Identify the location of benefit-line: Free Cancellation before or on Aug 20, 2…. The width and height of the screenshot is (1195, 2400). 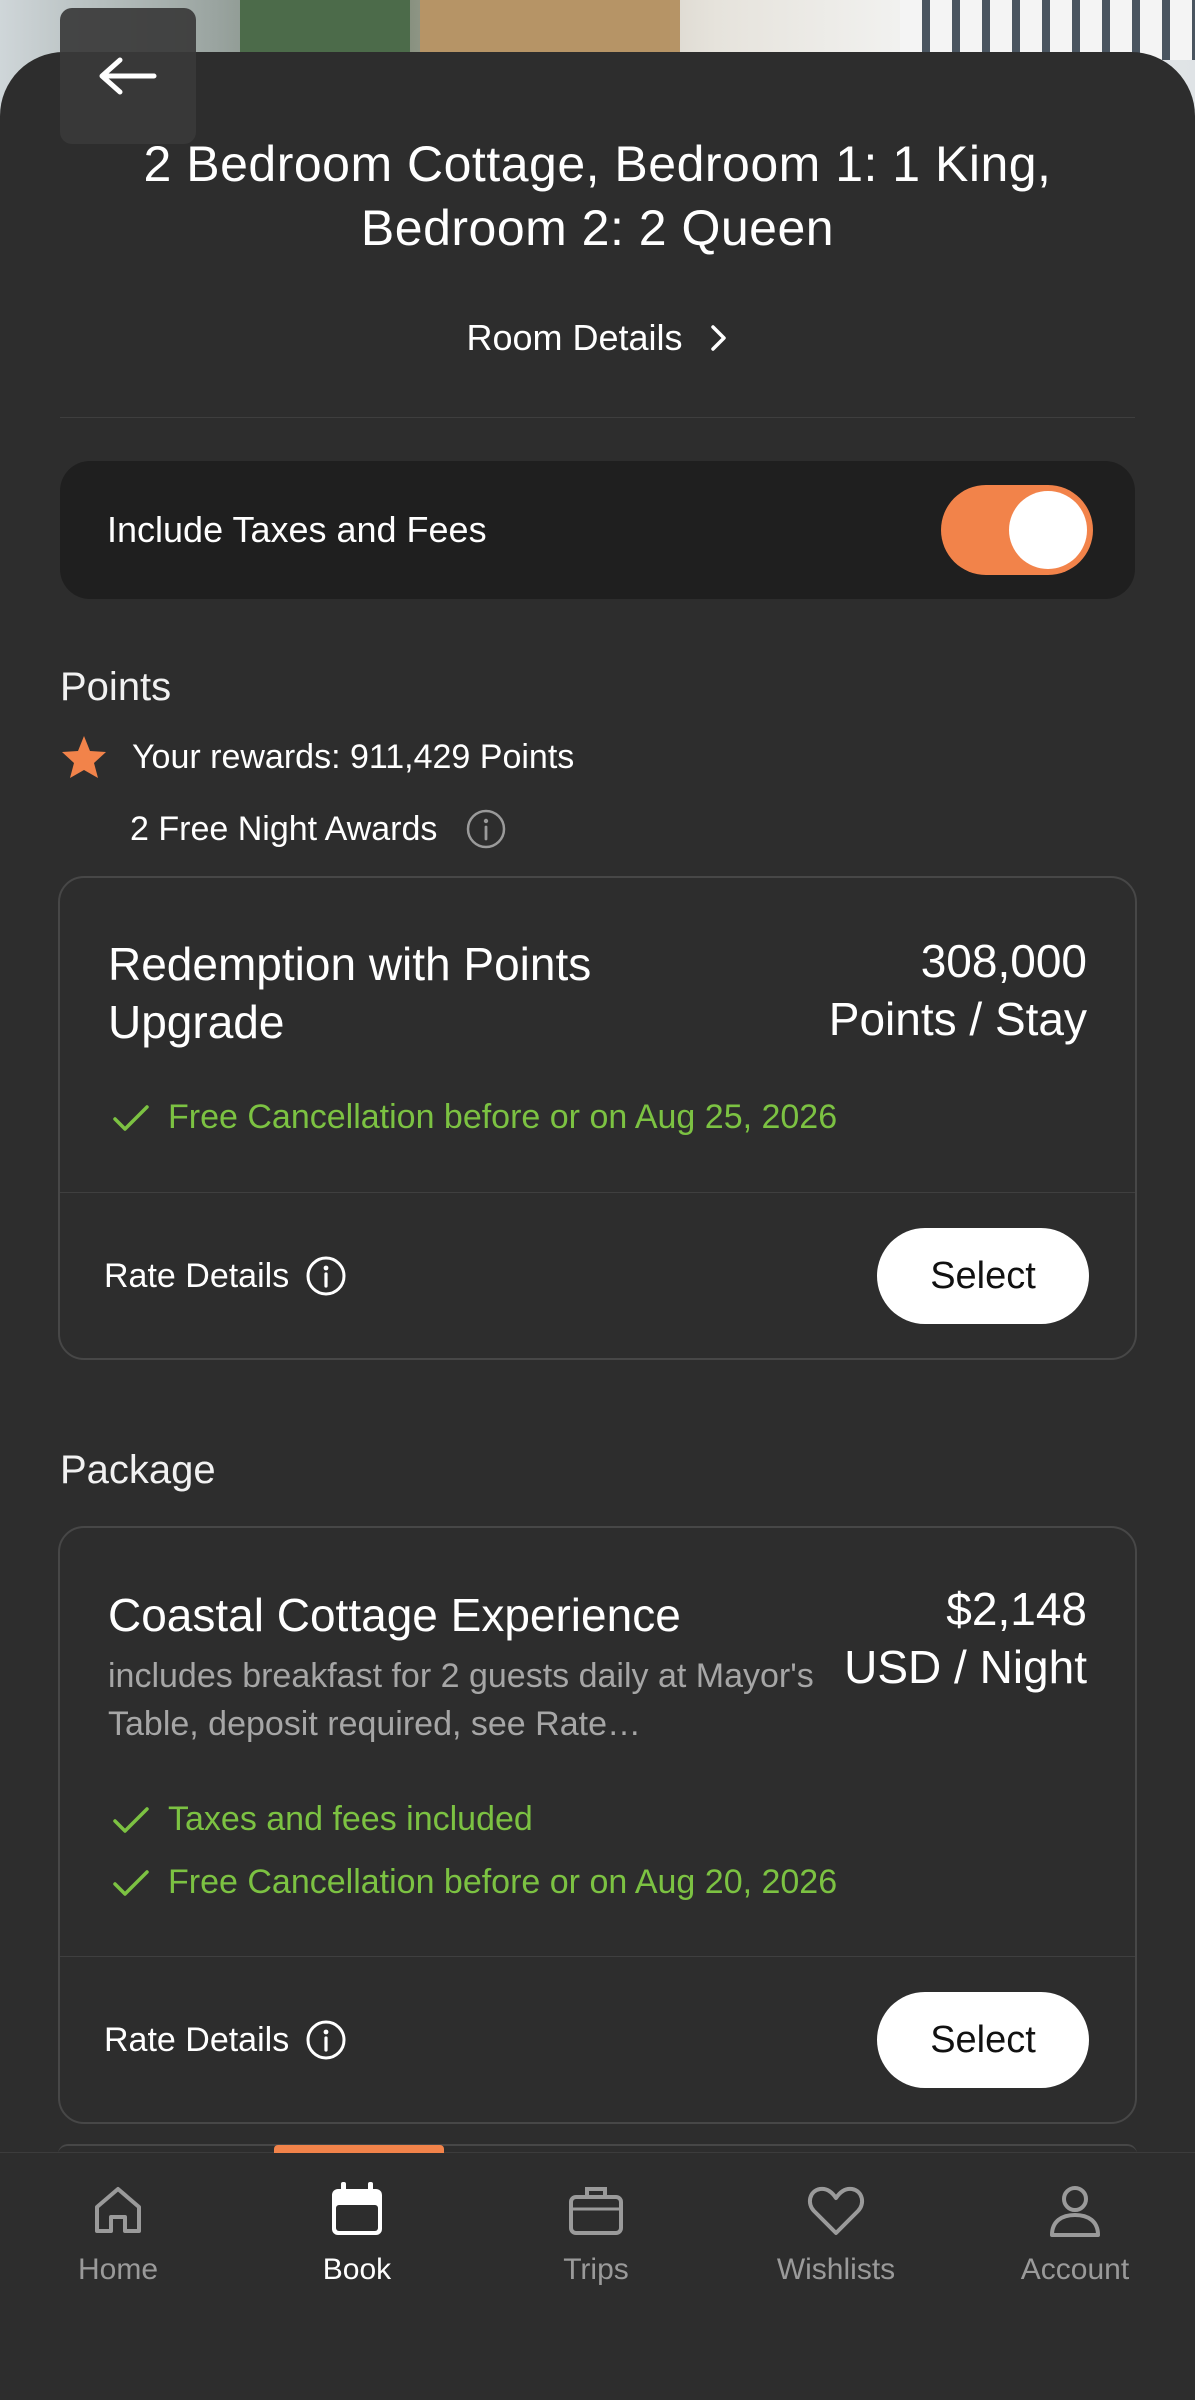
(474, 1882).